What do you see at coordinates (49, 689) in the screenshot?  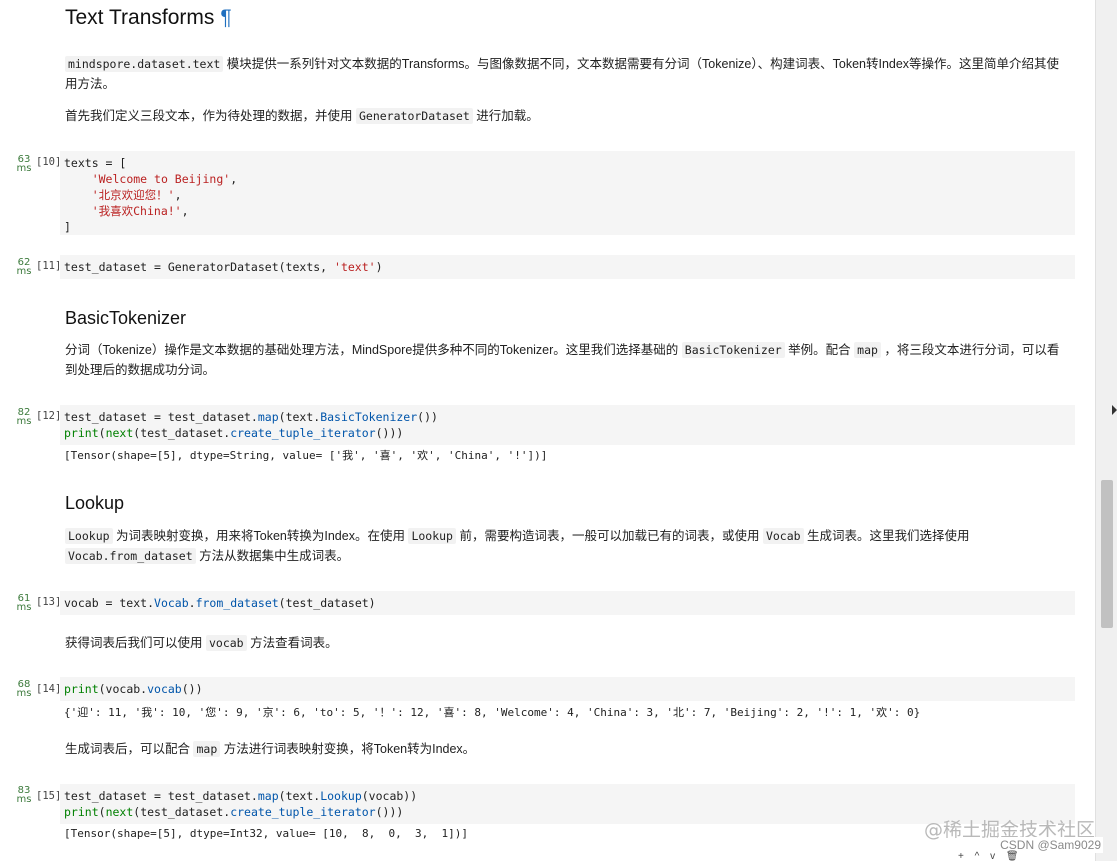 I see `exec-count: [14]` at bounding box center [49, 689].